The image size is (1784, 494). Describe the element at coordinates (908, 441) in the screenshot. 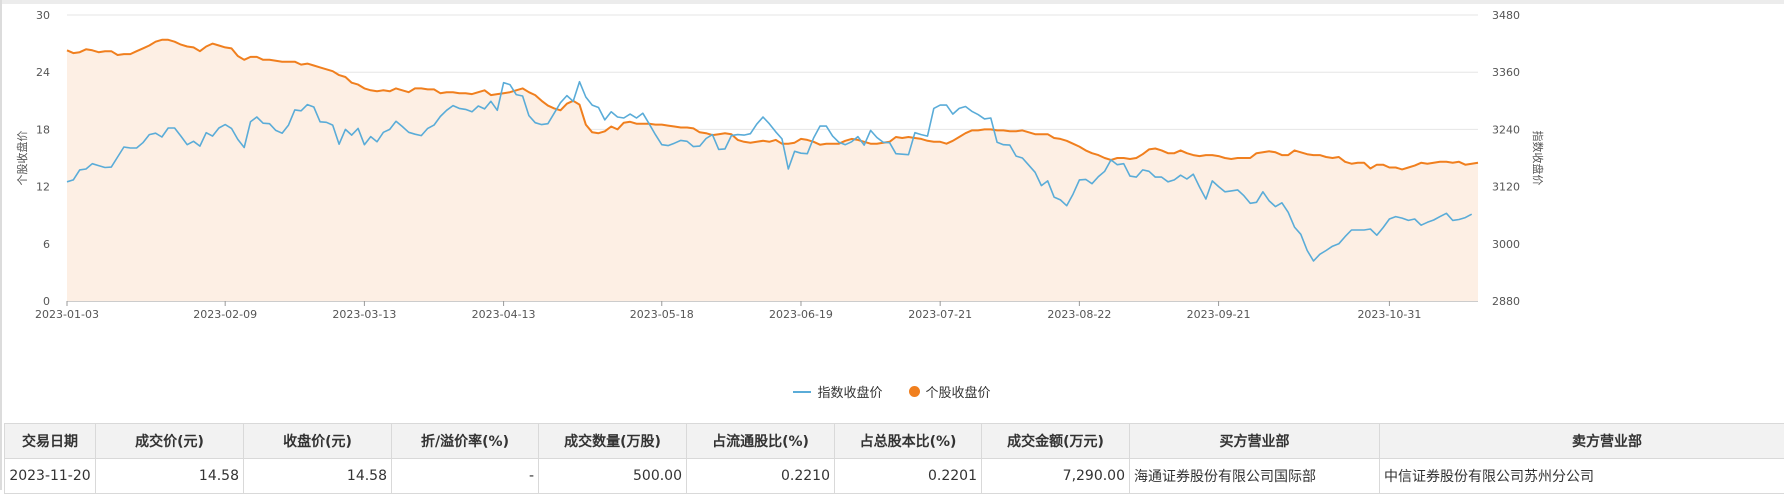

I see `header-total-ratio: 占总股本比(%)` at that location.